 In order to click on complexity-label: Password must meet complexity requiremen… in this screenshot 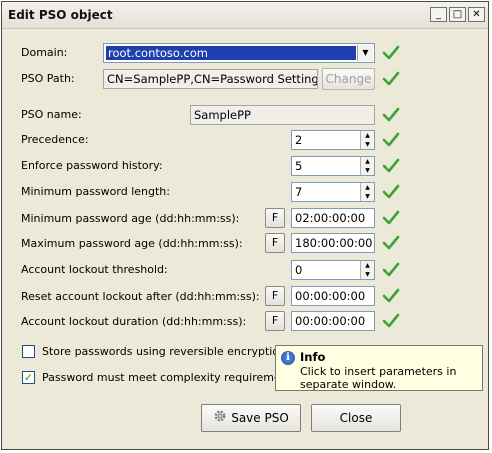, I will do `click(170, 377)`.